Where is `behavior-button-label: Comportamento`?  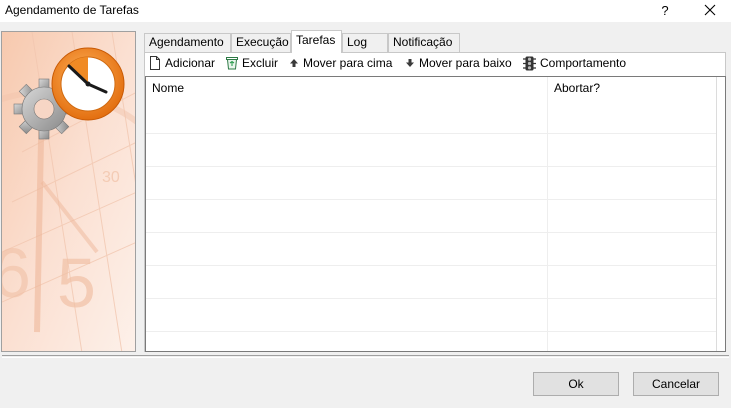 behavior-button-label: Comportamento is located at coordinates (583, 63).